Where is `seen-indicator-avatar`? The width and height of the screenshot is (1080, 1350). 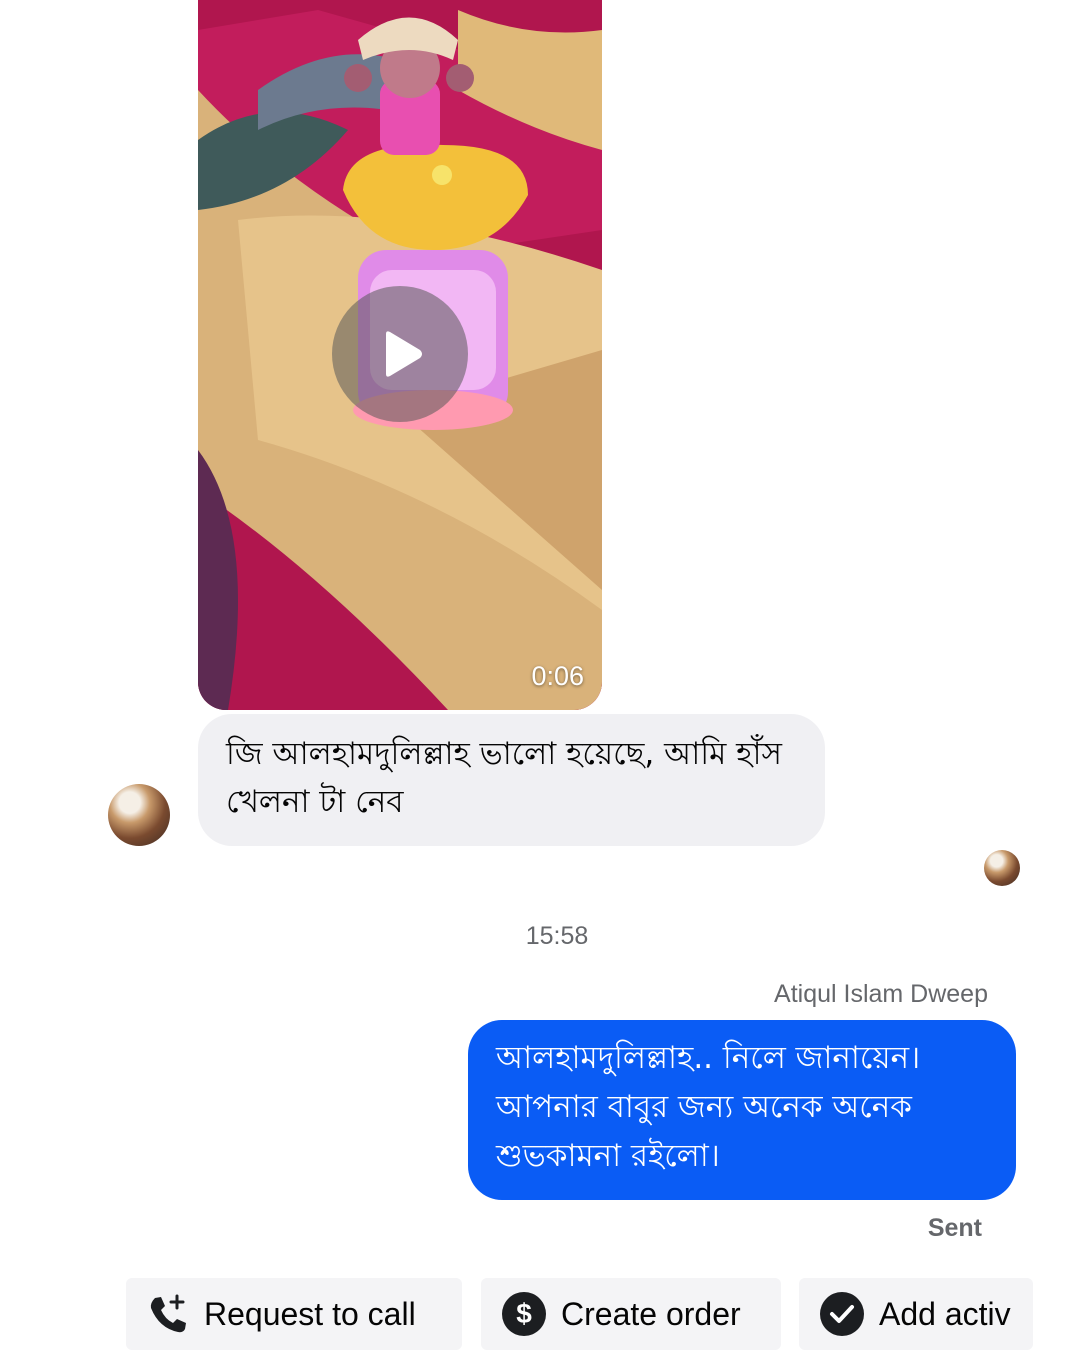 seen-indicator-avatar is located at coordinates (1002, 868).